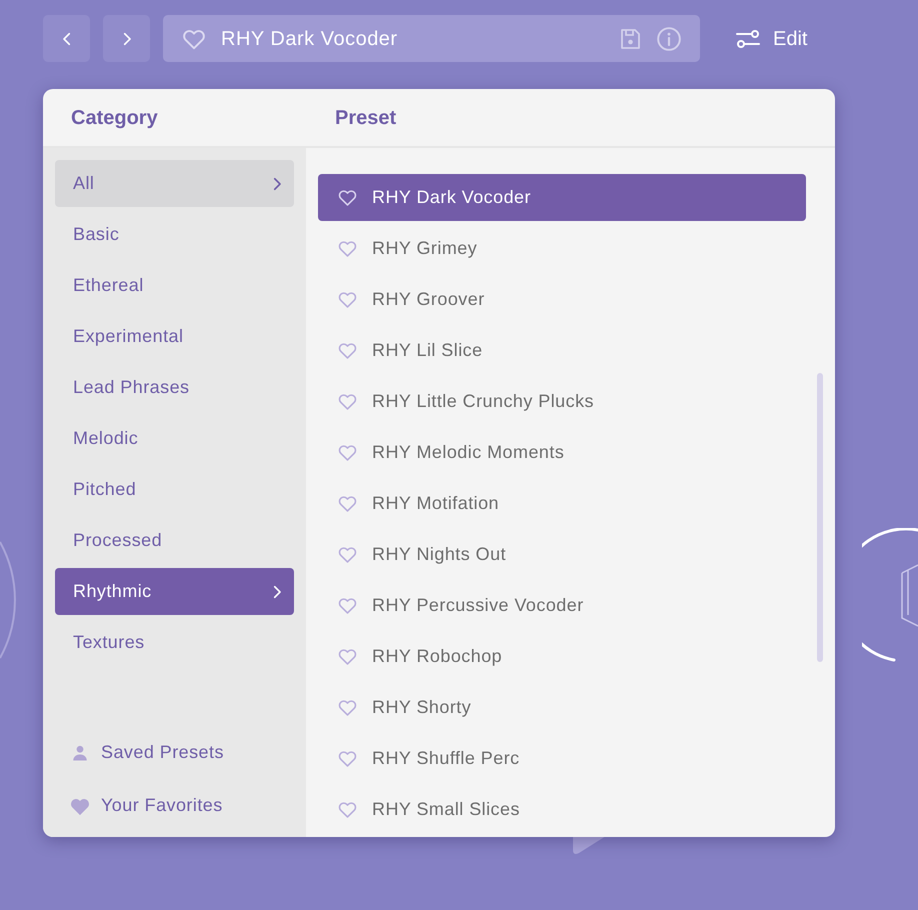  I want to click on preset-item: RHY Grimey, so click(562, 248).